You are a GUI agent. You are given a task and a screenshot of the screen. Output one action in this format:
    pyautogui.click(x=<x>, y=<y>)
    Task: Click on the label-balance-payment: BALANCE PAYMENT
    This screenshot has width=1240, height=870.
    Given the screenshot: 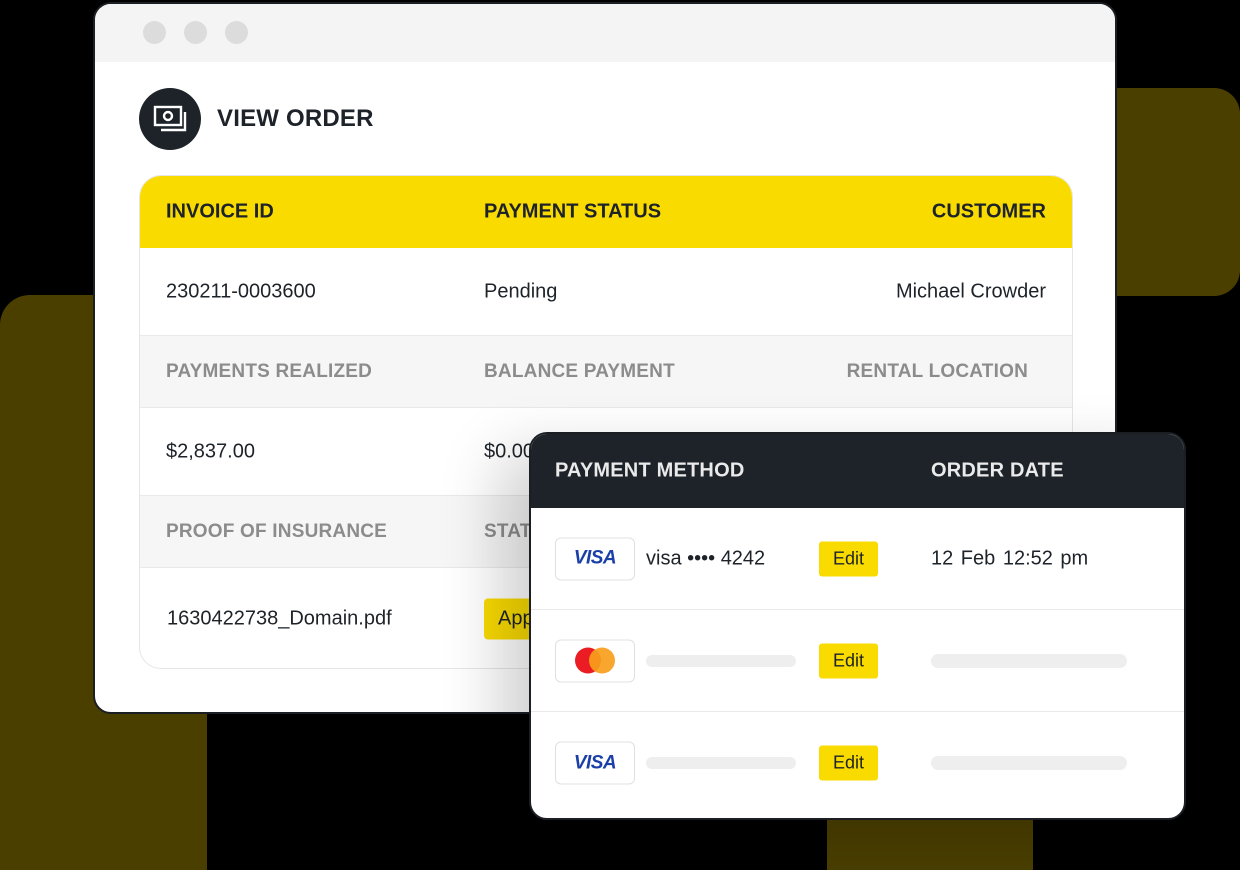 What is the action you would take?
    pyautogui.click(x=579, y=371)
    